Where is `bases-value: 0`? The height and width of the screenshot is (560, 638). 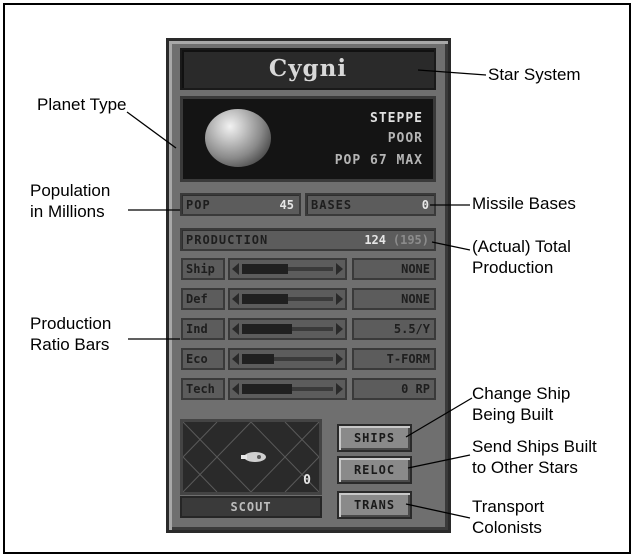
bases-value: 0 is located at coordinates (425, 205).